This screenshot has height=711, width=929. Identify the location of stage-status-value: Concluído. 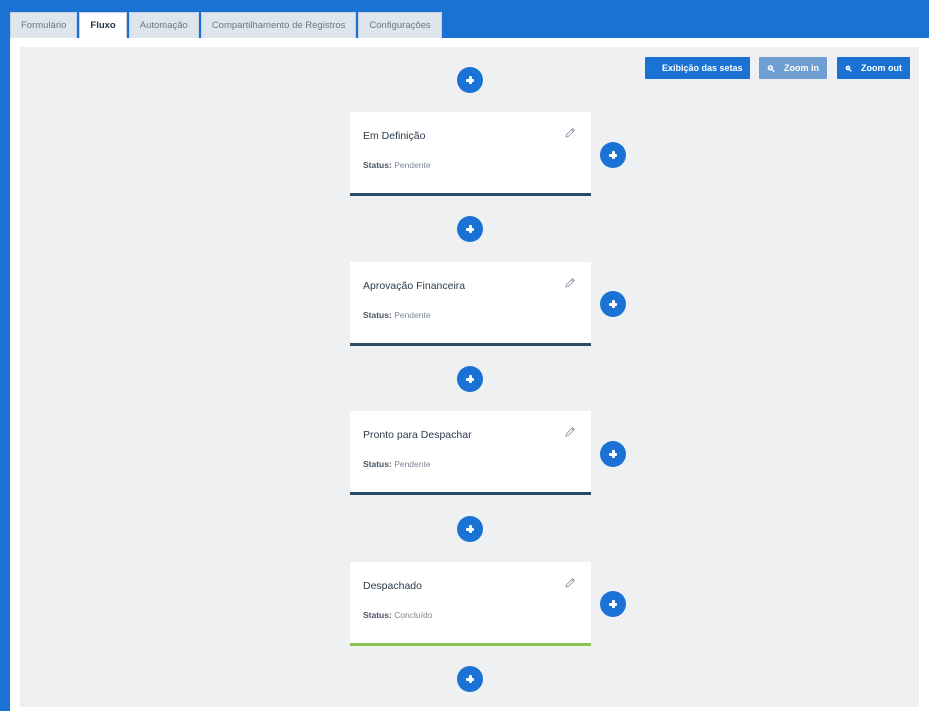
(413, 615).